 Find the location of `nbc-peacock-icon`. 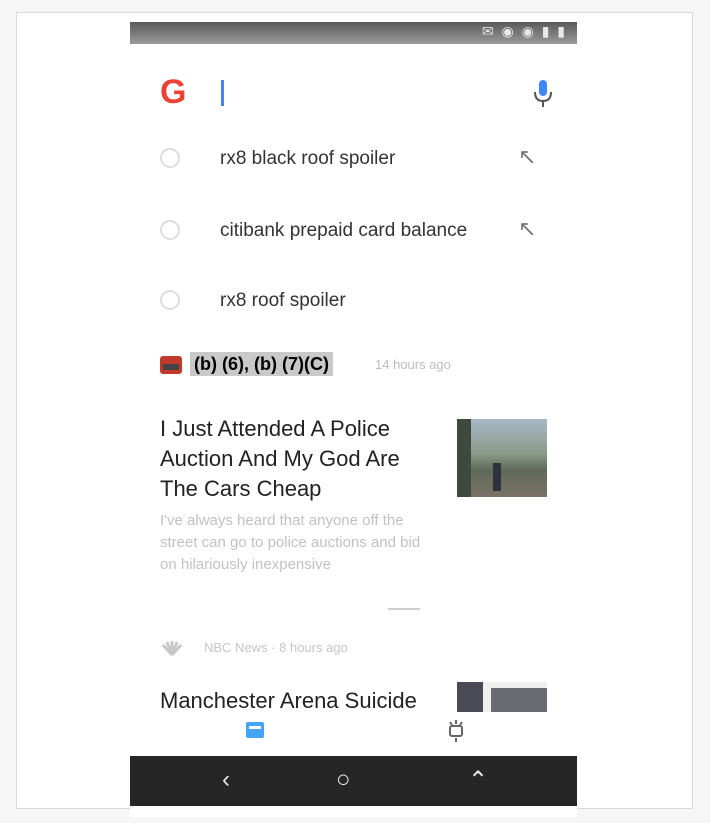

nbc-peacock-icon is located at coordinates (172, 648).